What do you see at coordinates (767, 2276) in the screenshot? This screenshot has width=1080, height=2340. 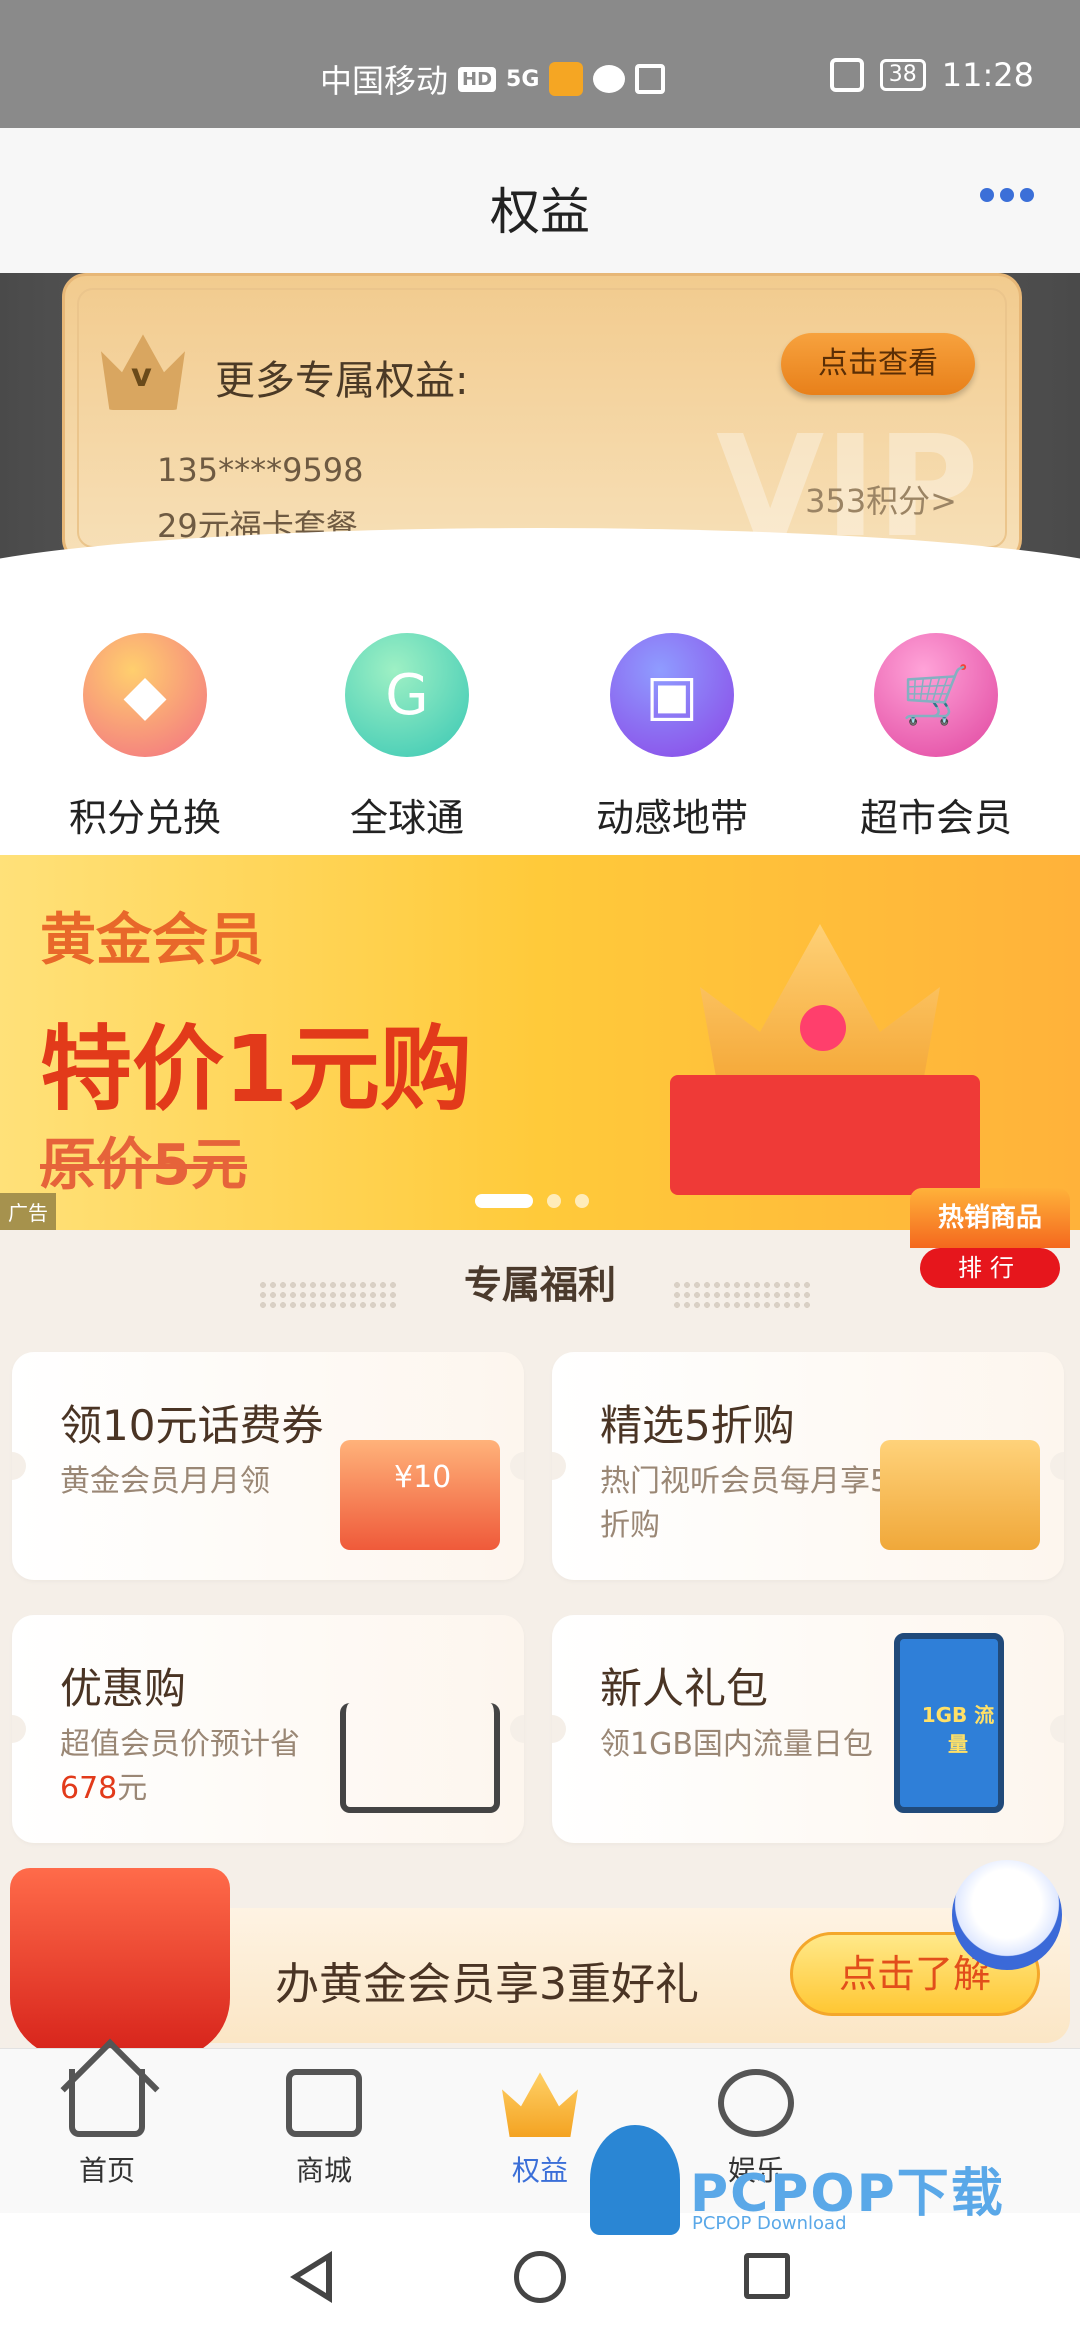 I see `recent-apps-icon` at bounding box center [767, 2276].